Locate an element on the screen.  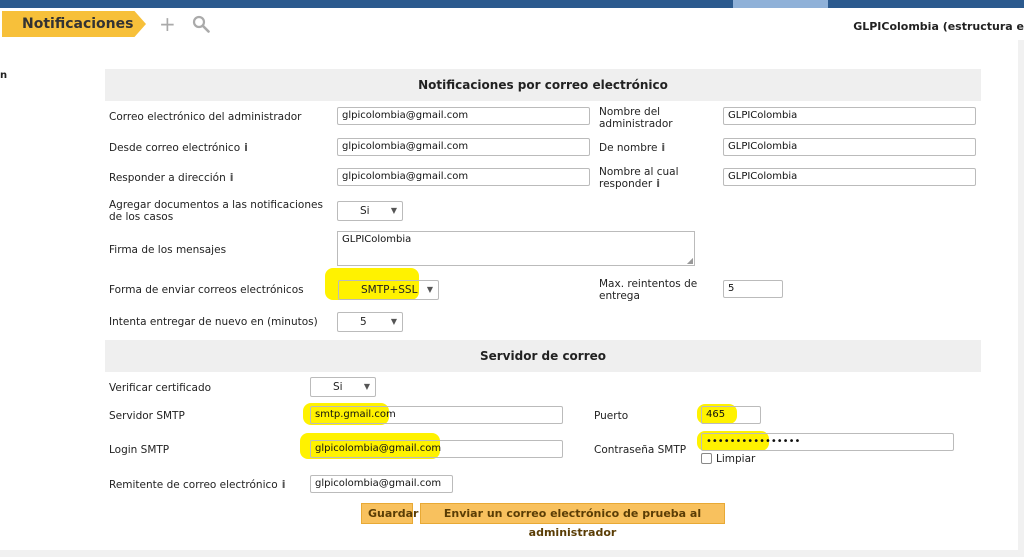
from-email-label-row: Desde correo electrónico i is located at coordinates (178, 148).